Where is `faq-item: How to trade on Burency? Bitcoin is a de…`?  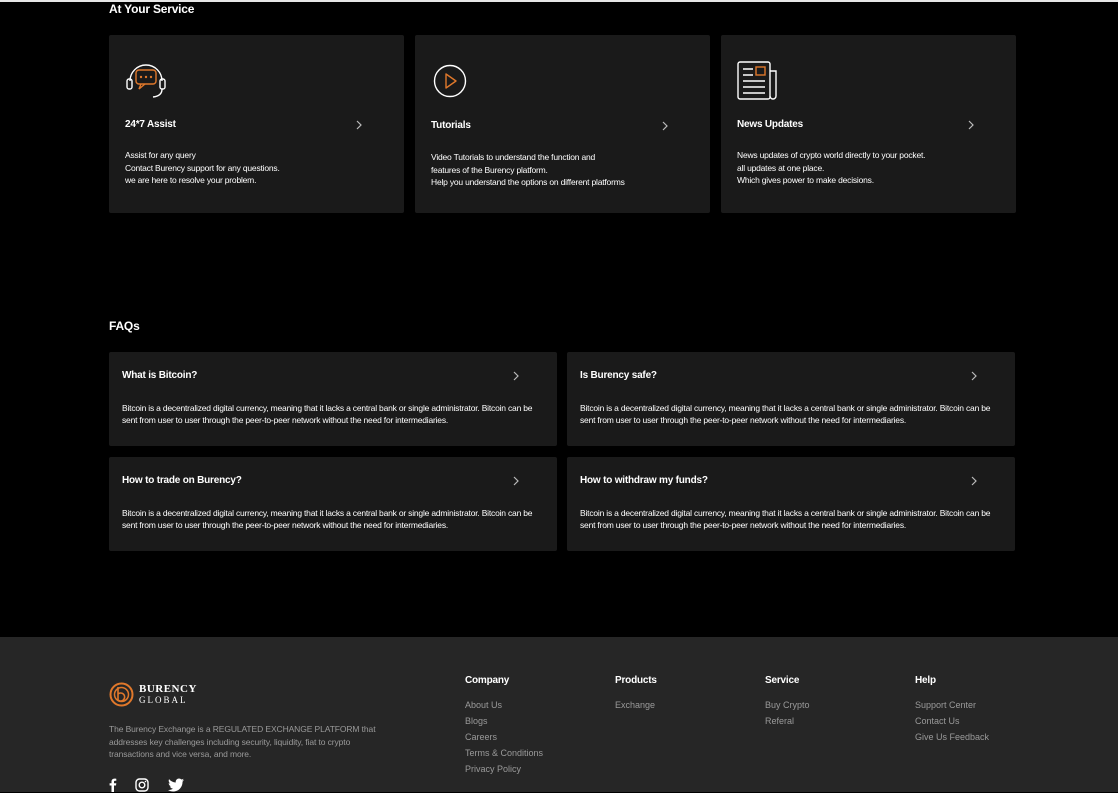 faq-item: How to trade on Burency? Bitcoin is a de… is located at coordinates (333, 504).